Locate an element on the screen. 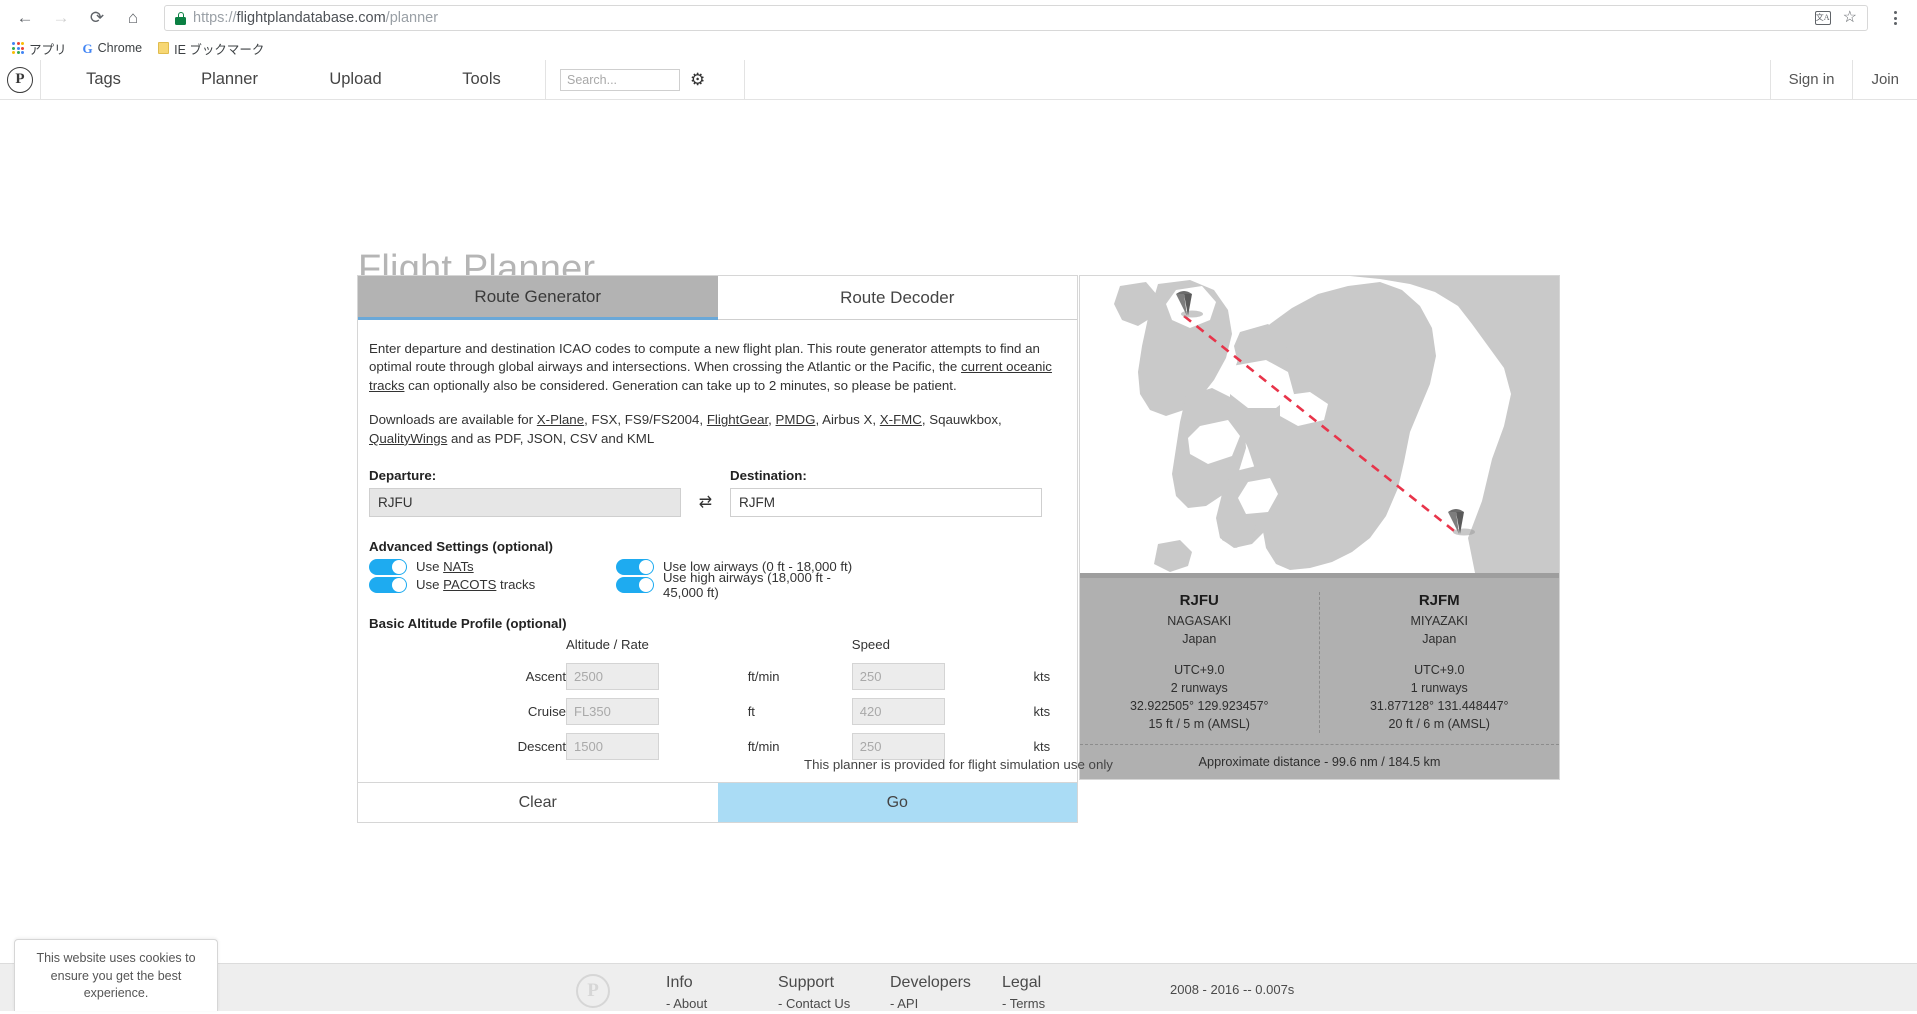  departure-elevation: 15 ft / 5 m (AMSL) is located at coordinates (1199, 723).